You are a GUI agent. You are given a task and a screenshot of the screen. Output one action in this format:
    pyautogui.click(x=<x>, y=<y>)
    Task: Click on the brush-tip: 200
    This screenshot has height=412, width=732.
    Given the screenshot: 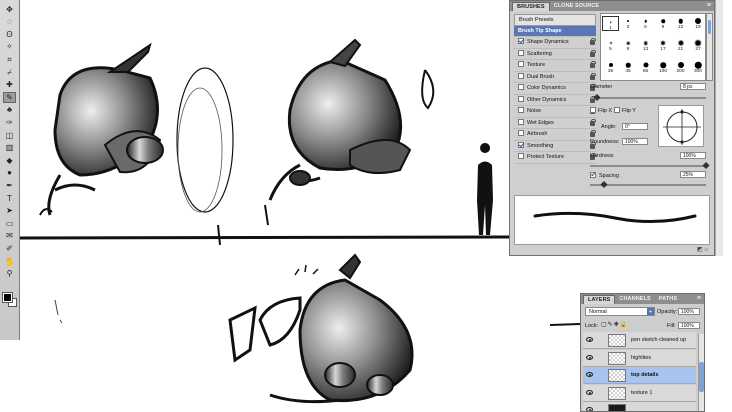 What is the action you would take?
    pyautogui.click(x=680, y=67)
    